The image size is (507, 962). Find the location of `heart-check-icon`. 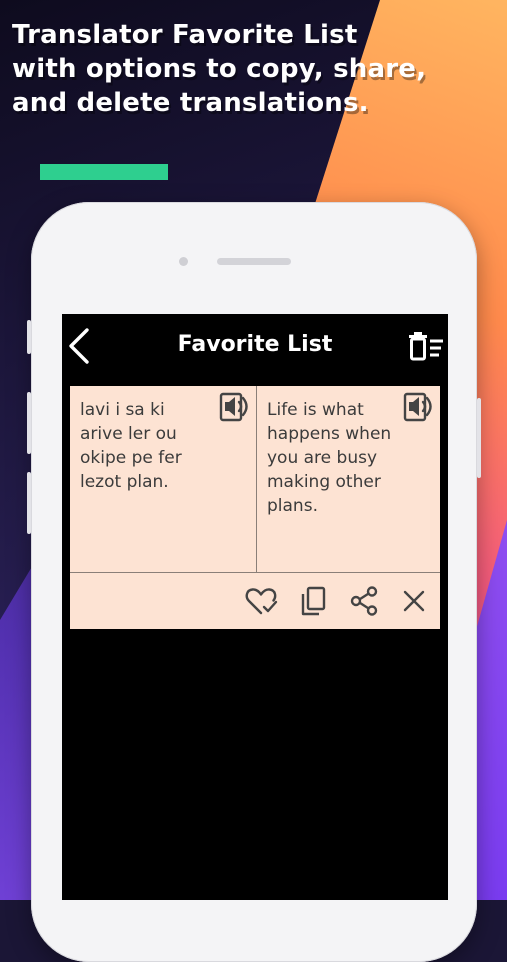

heart-check-icon is located at coordinates (261, 601).